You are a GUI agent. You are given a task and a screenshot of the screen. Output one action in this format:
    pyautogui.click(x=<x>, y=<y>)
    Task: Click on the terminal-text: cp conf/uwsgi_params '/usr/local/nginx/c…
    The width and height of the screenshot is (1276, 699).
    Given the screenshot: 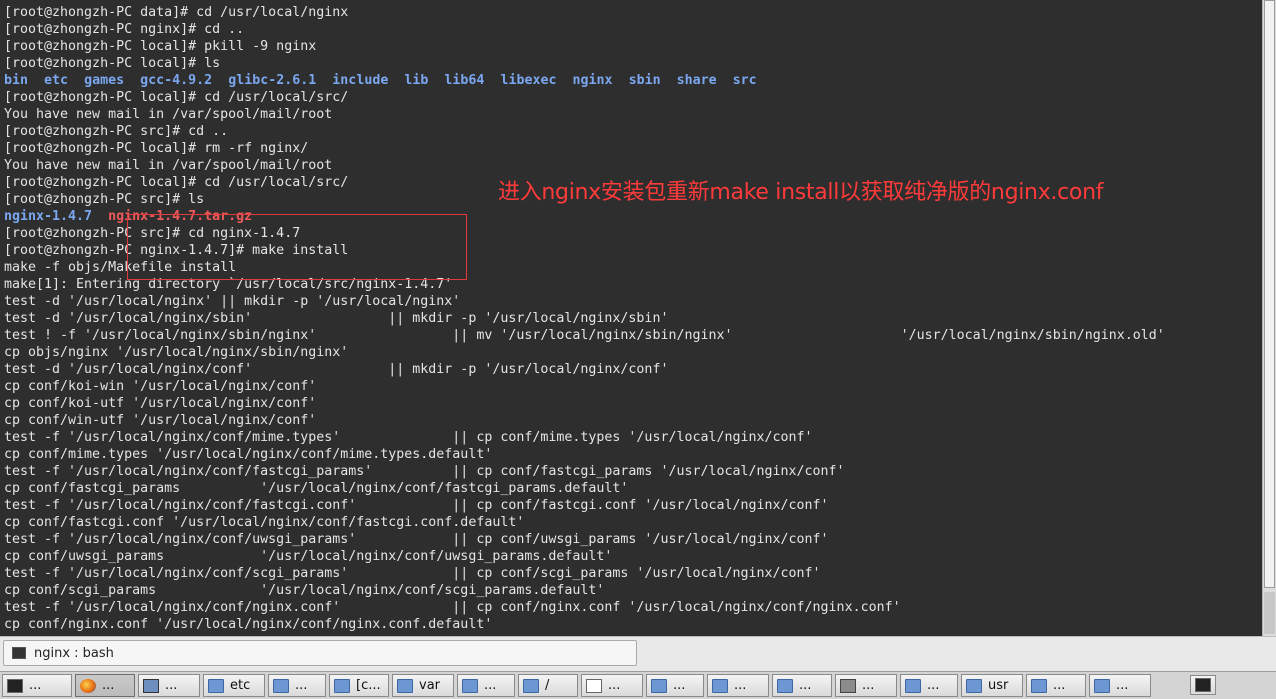 What is the action you would take?
    pyautogui.click(x=308, y=556)
    